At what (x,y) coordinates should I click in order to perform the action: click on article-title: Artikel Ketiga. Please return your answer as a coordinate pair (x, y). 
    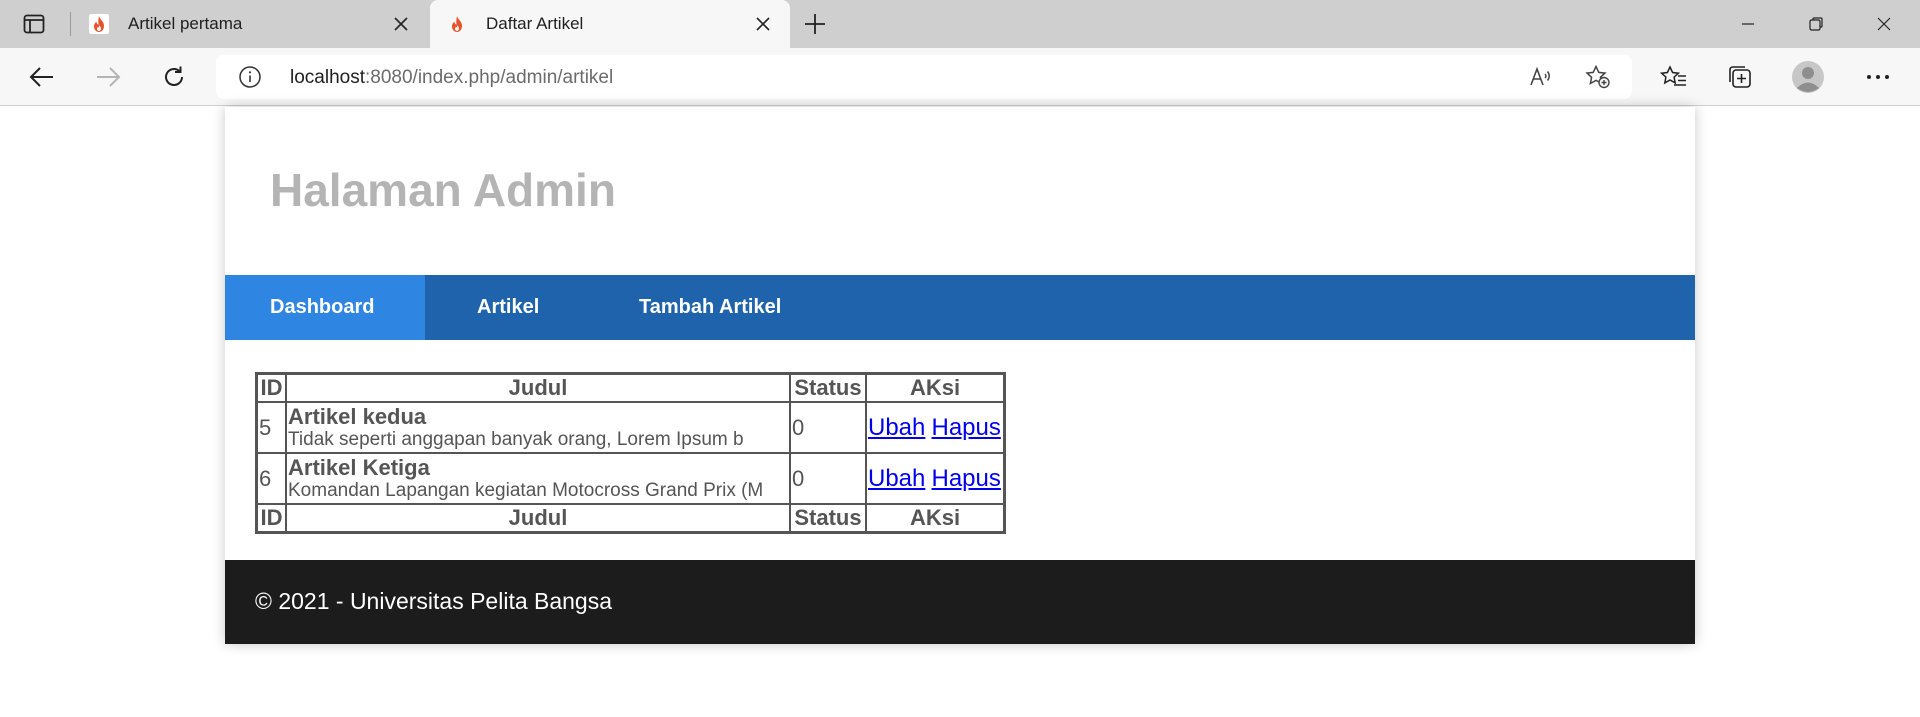
    Looking at the image, I should click on (359, 467).